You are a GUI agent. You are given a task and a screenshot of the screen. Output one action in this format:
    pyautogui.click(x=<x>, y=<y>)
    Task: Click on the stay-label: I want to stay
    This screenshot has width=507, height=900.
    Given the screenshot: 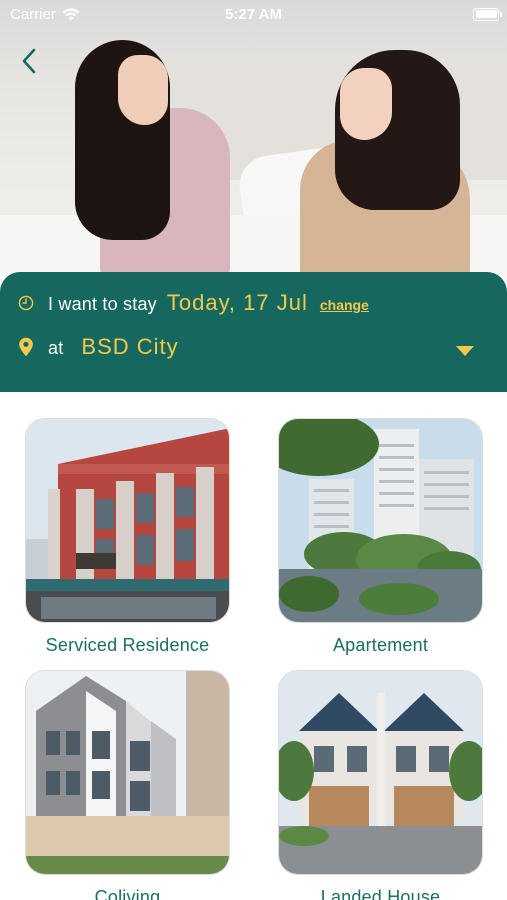 What is the action you would take?
    pyautogui.click(x=102, y=304)
    